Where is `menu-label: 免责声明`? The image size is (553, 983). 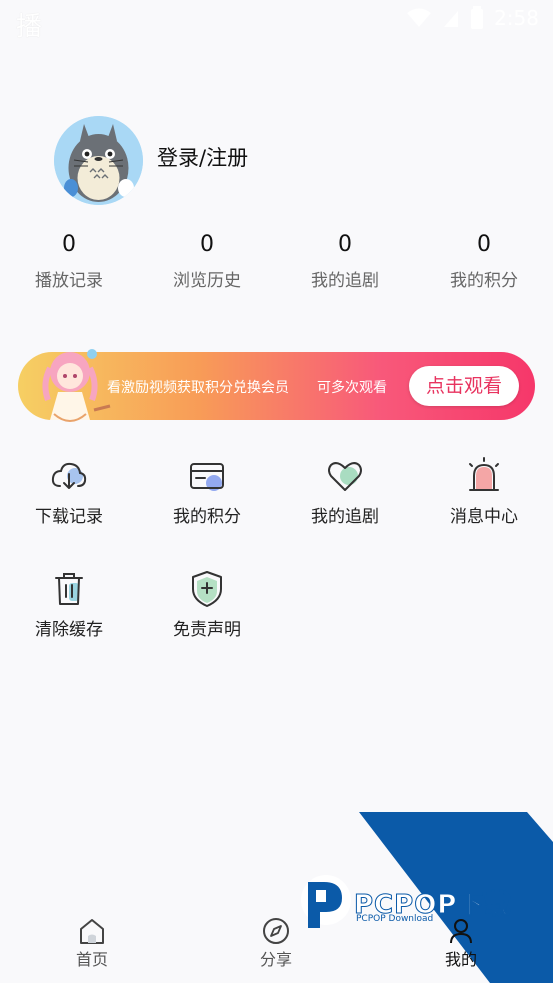
menu-label: 免责声明 is located at coordinates (207, 630).